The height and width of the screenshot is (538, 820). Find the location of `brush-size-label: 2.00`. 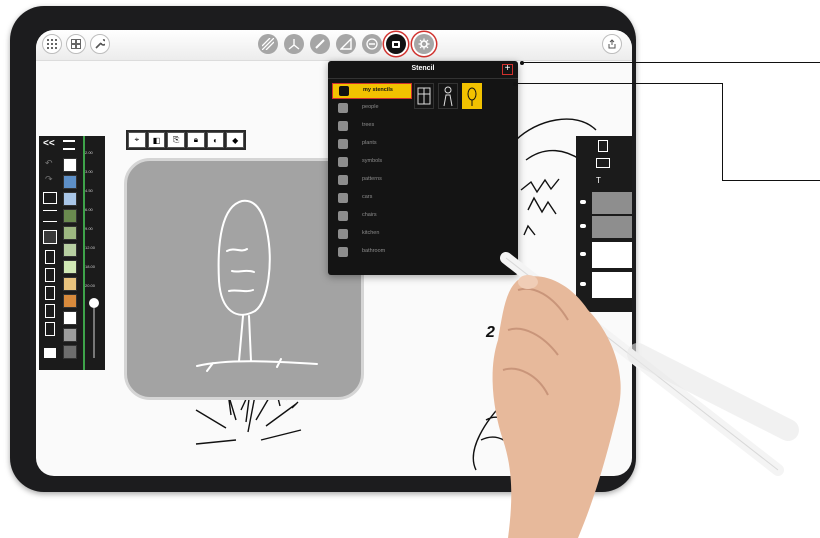

brush-size-label: 2.00 is located at coordinates (89, 152).